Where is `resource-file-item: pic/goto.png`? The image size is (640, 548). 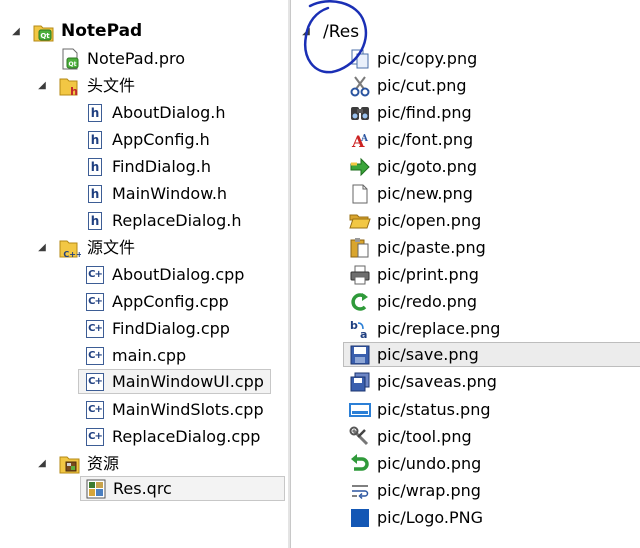
resource-file-item: pic/goto.png is located at coordinates (413, 166).